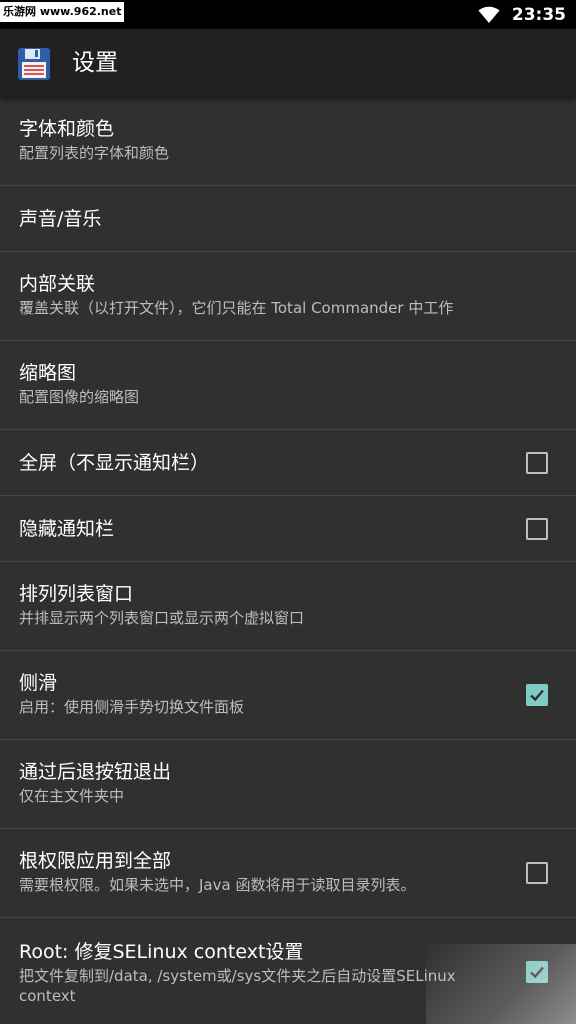 Image resolution: width=576 pixels, height=1024 pixels. Describe the element at coordinates (67, 129) in the screenshot. I see `setting-title: 字体和颜色` at that location.